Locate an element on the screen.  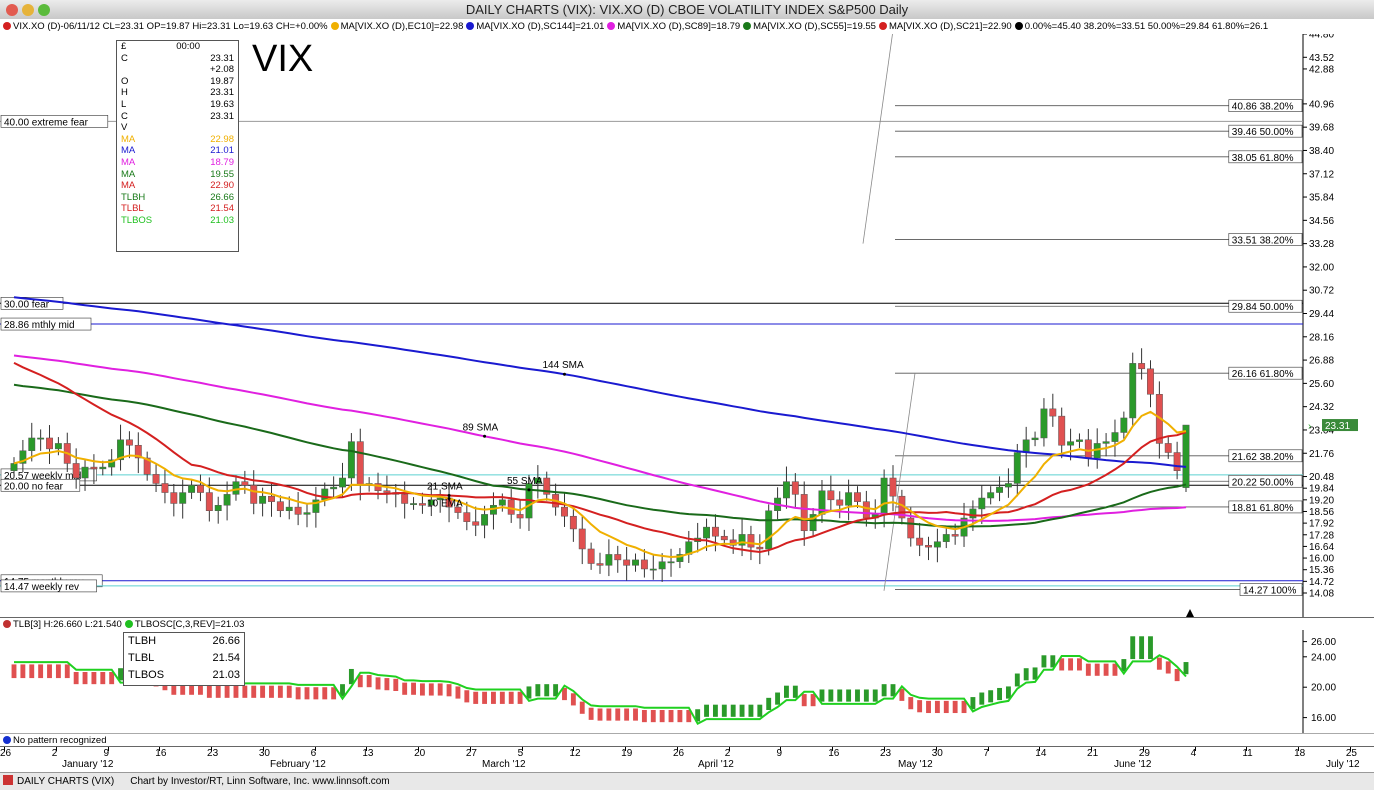
indicator-box-label: TLBH is located at coordinates (142, 641).